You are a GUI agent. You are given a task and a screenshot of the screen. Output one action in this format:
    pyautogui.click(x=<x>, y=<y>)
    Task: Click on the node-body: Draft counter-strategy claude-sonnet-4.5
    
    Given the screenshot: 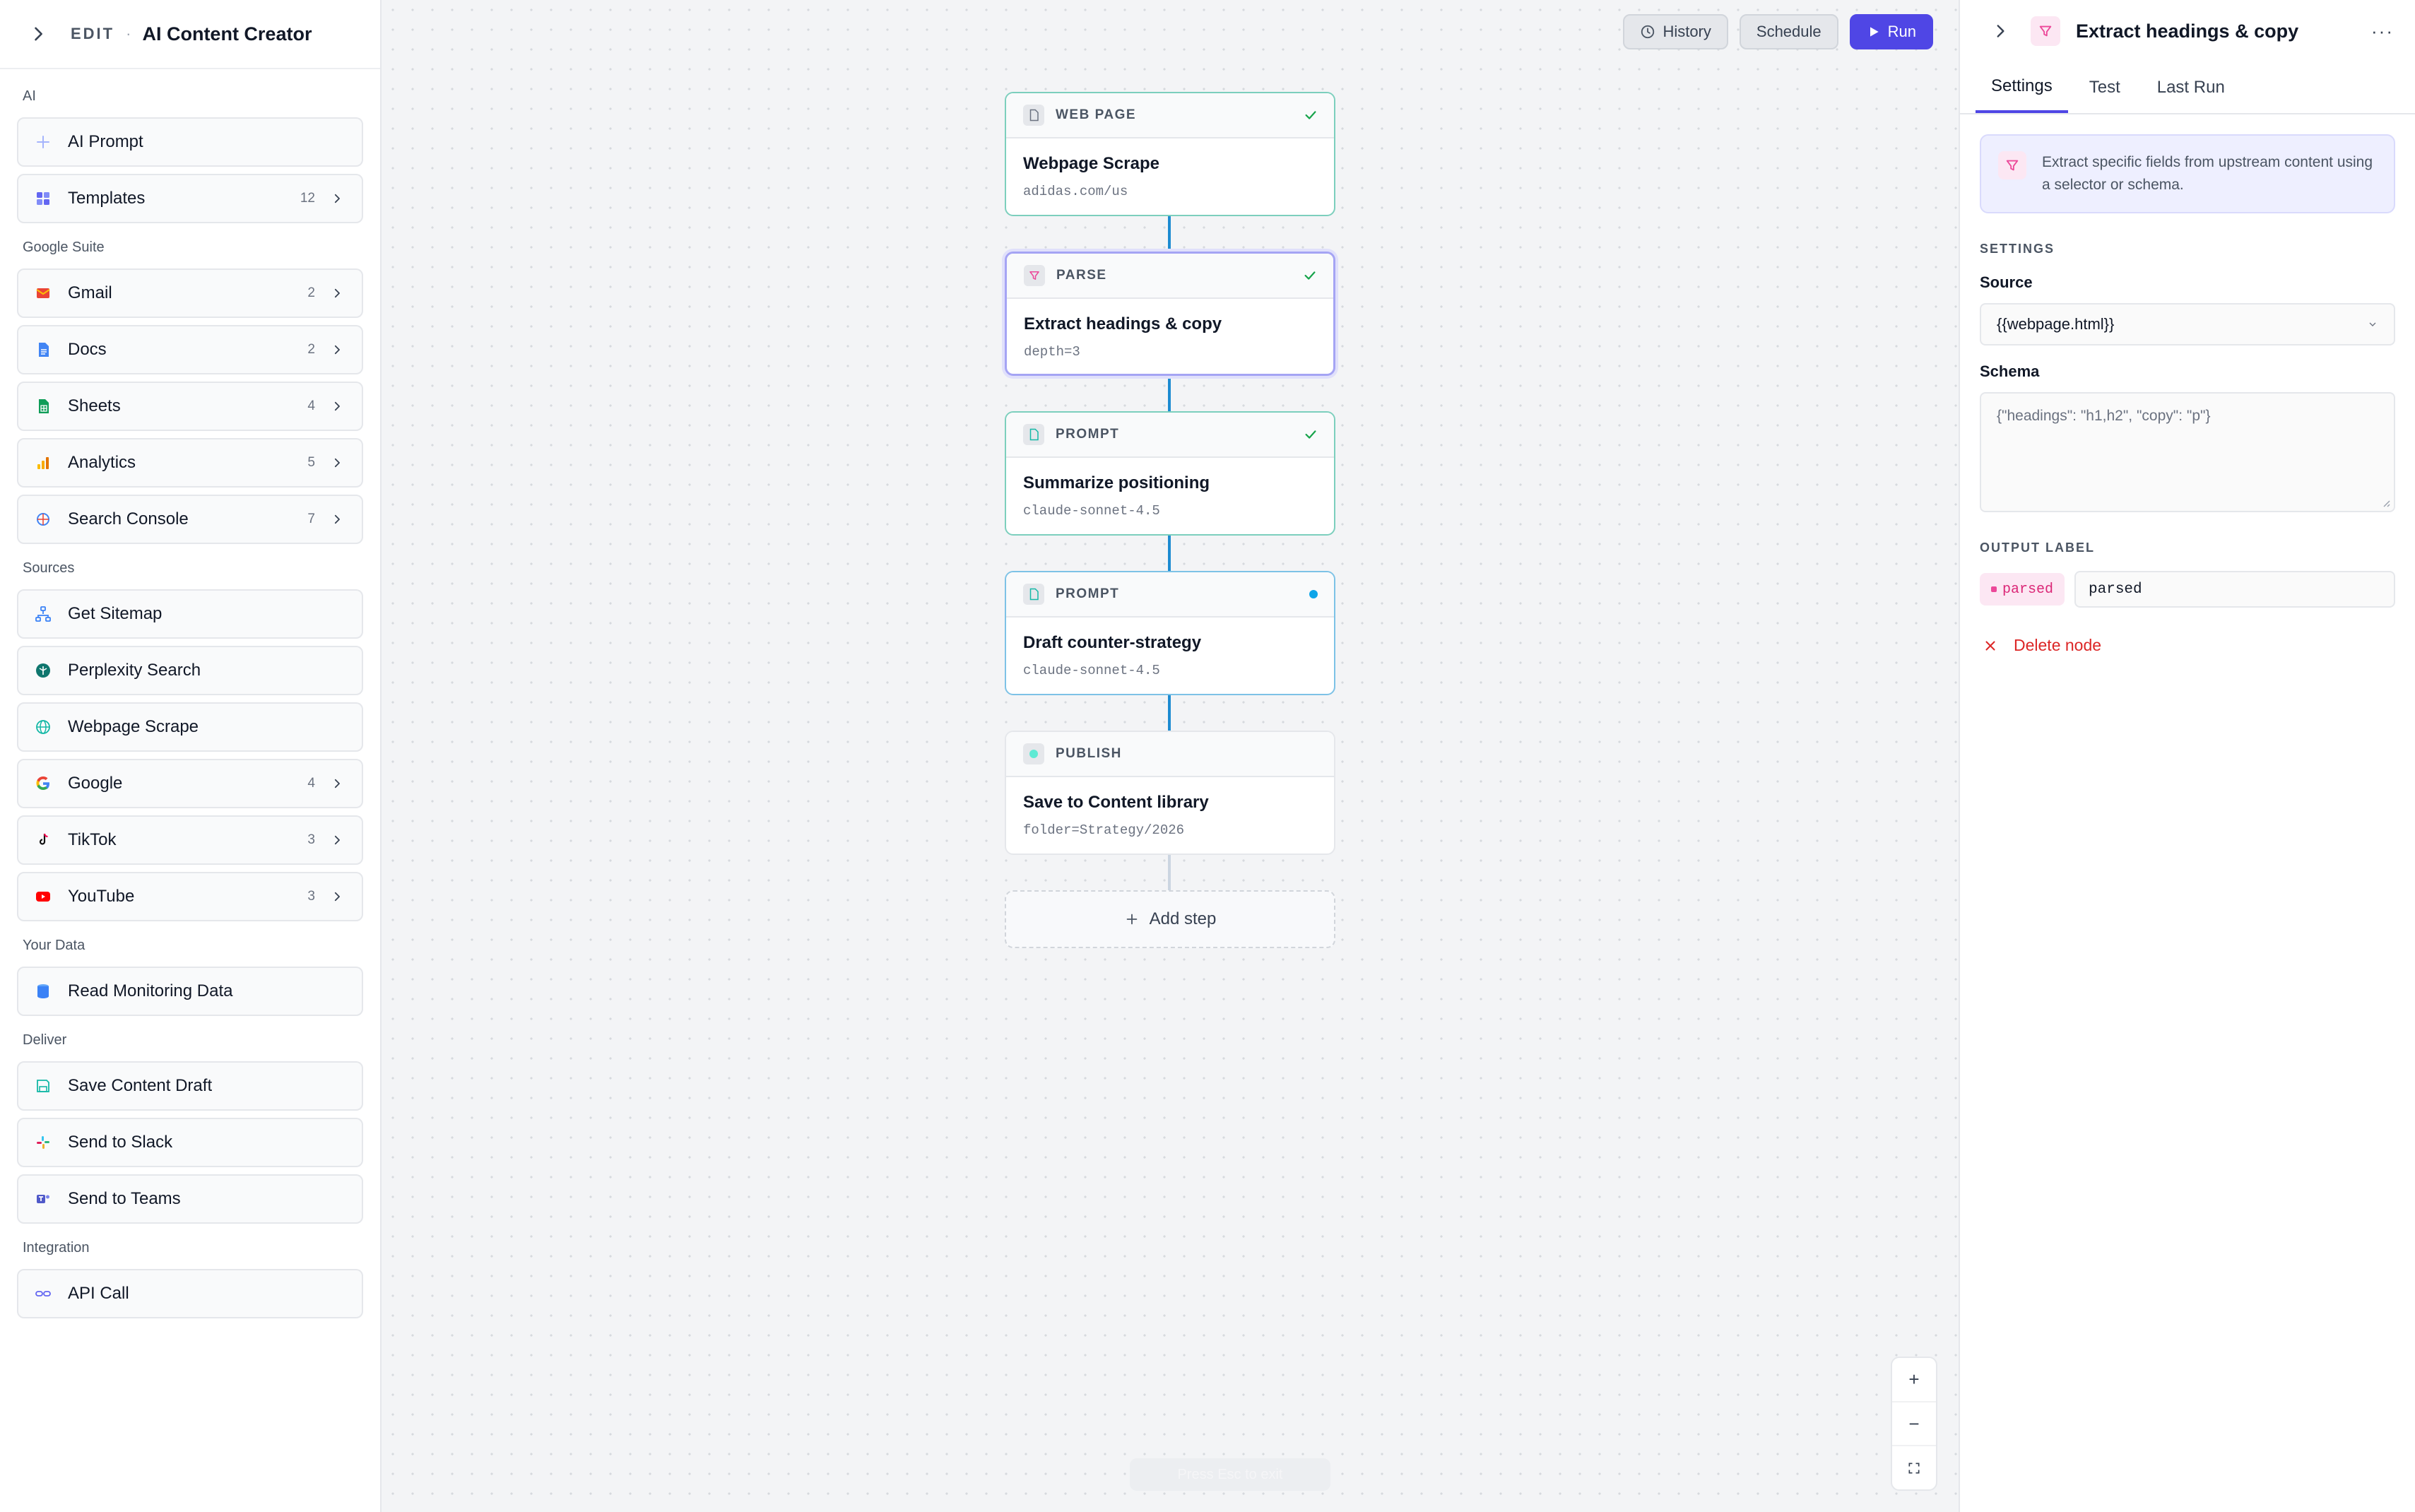 What is the action you would take?
    pyautogui.click(x=1170, y=656)
    